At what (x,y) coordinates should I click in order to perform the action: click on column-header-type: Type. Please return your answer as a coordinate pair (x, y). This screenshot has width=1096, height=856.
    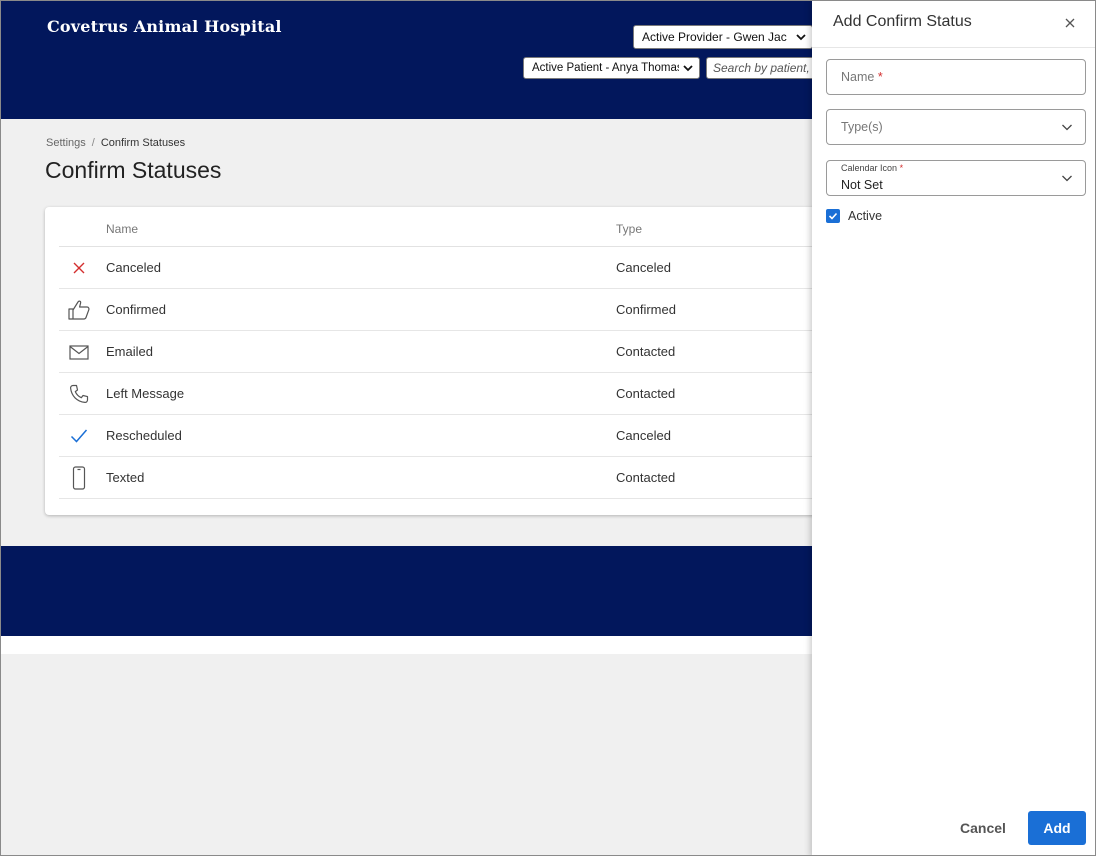
    Looking at the image, I should click on (629, 229).